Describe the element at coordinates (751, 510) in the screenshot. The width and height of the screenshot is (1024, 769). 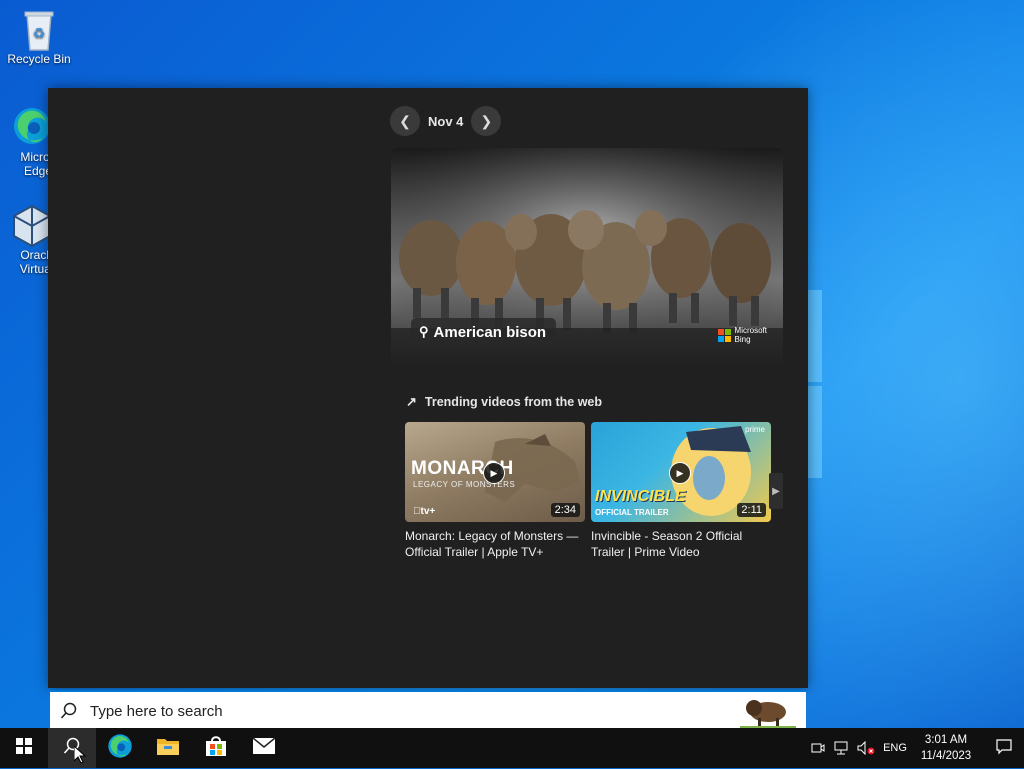
I see `video-duration: 2:11` at that location.